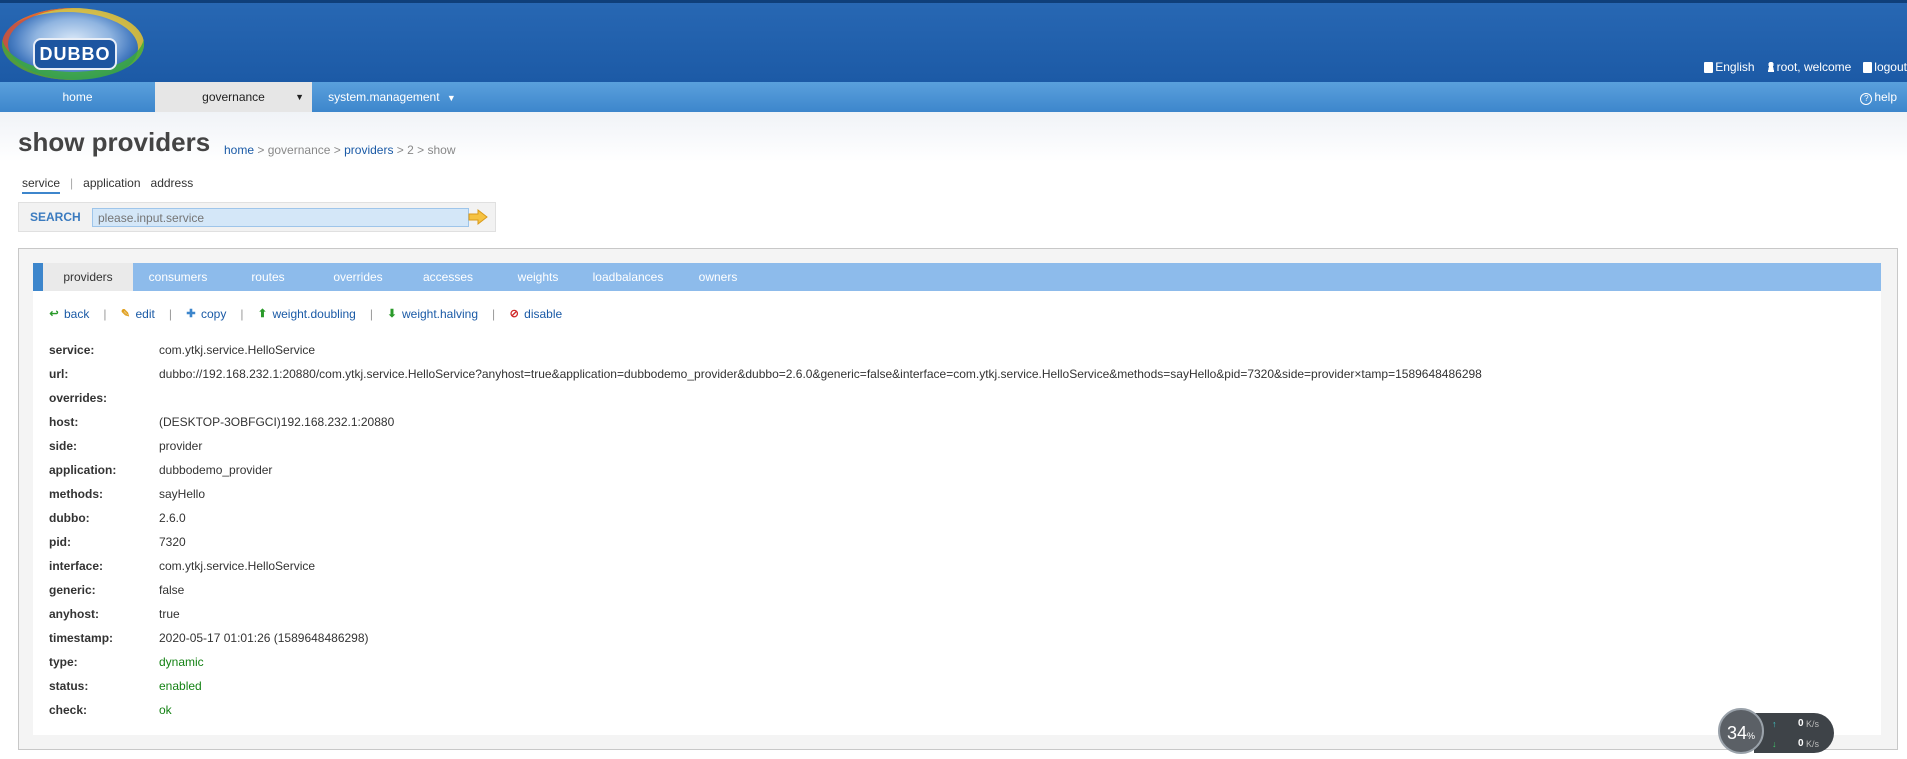 The height and width of the screenshot is (759, 1907). Describe the element at coordinates (358, 277) in the screenshot. I see `tab-overrides: overrides` at that location.